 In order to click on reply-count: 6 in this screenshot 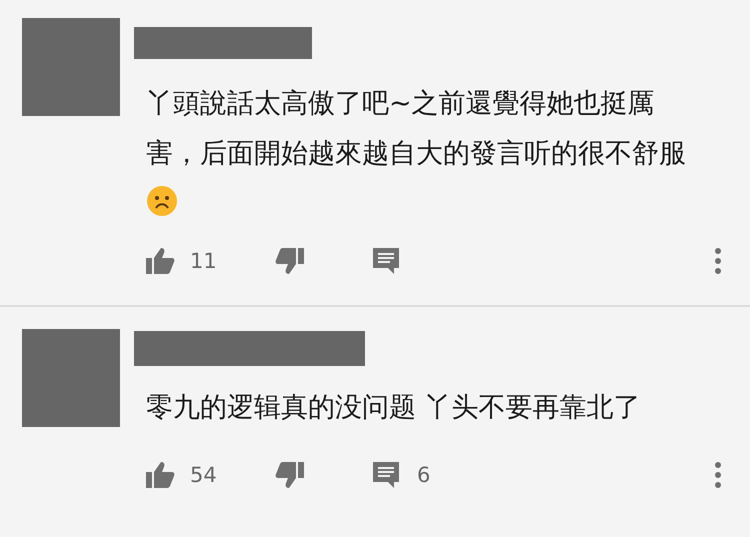, I will do `click(423, 475)`.